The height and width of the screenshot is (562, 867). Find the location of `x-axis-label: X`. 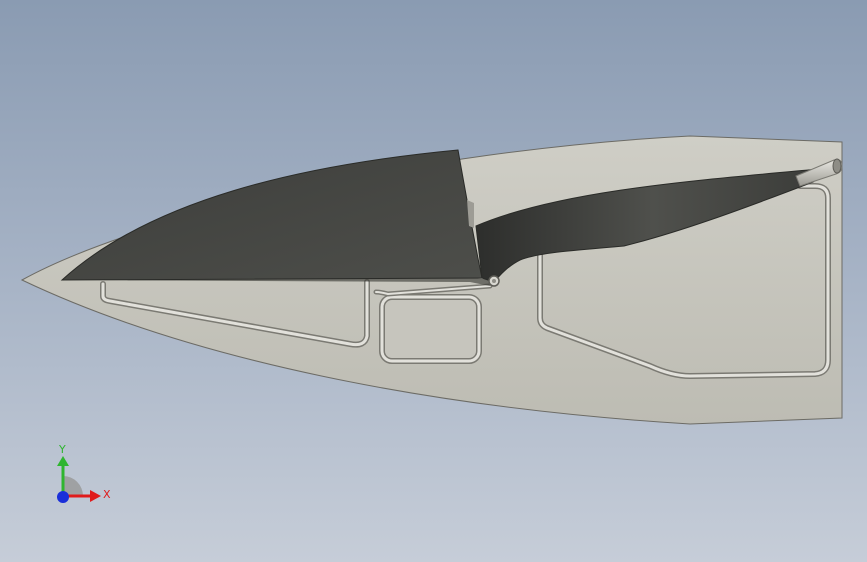

x-axis-label: X is located at coordinates (107, 494).